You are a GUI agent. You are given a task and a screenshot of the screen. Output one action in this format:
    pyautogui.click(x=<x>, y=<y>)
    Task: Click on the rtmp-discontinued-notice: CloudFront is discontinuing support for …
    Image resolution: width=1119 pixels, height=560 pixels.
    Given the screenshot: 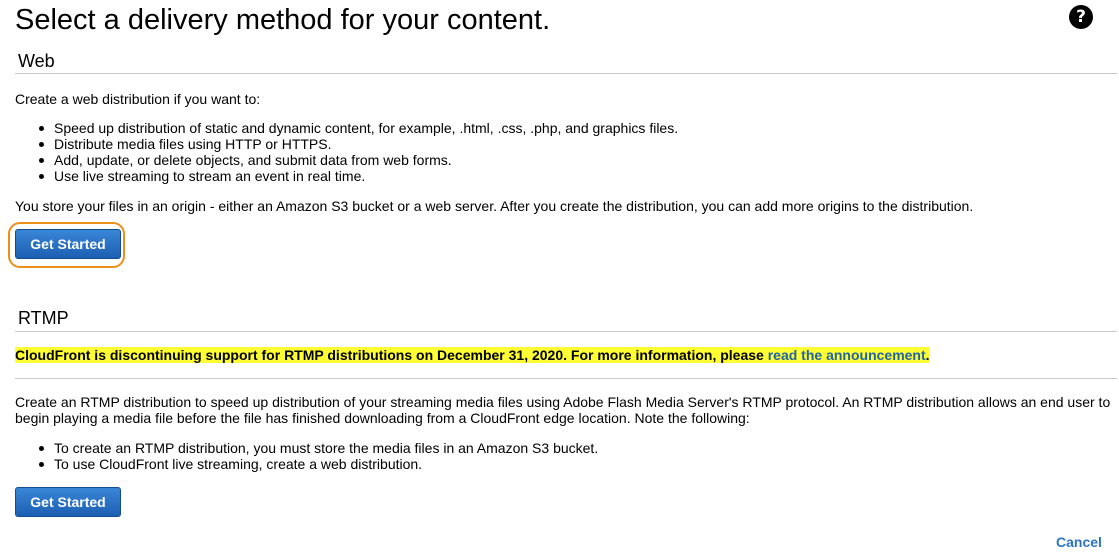 What is the action you would take?
    pyautogui.click(x=472, y=355)
    